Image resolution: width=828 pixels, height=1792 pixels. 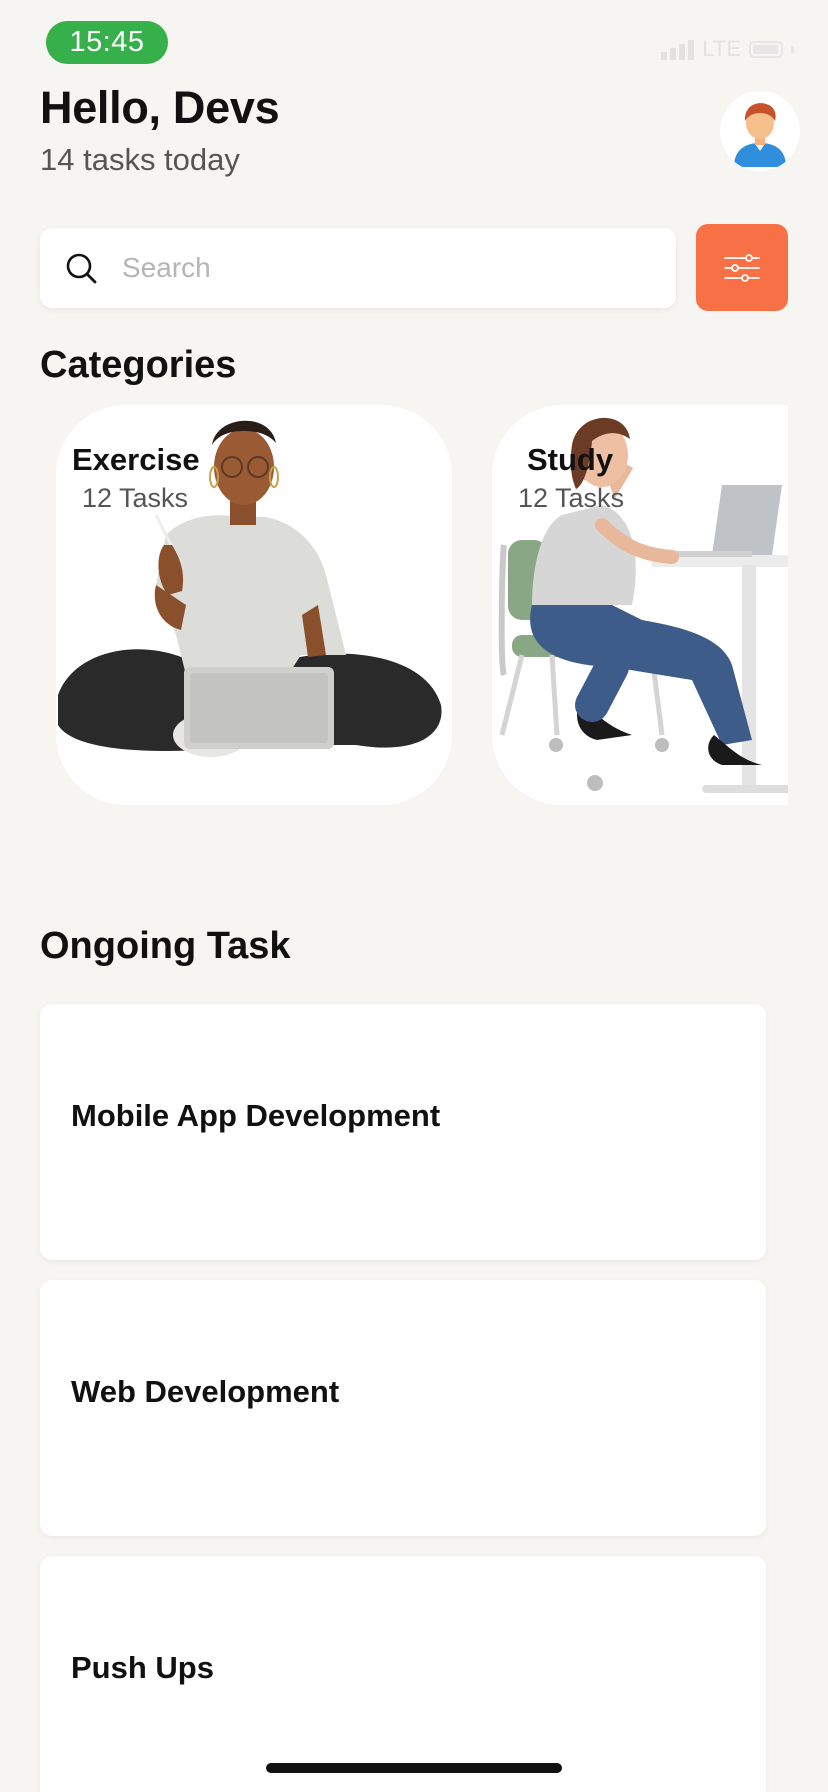 I want to click on search-bar, so click(x=358, y=268).